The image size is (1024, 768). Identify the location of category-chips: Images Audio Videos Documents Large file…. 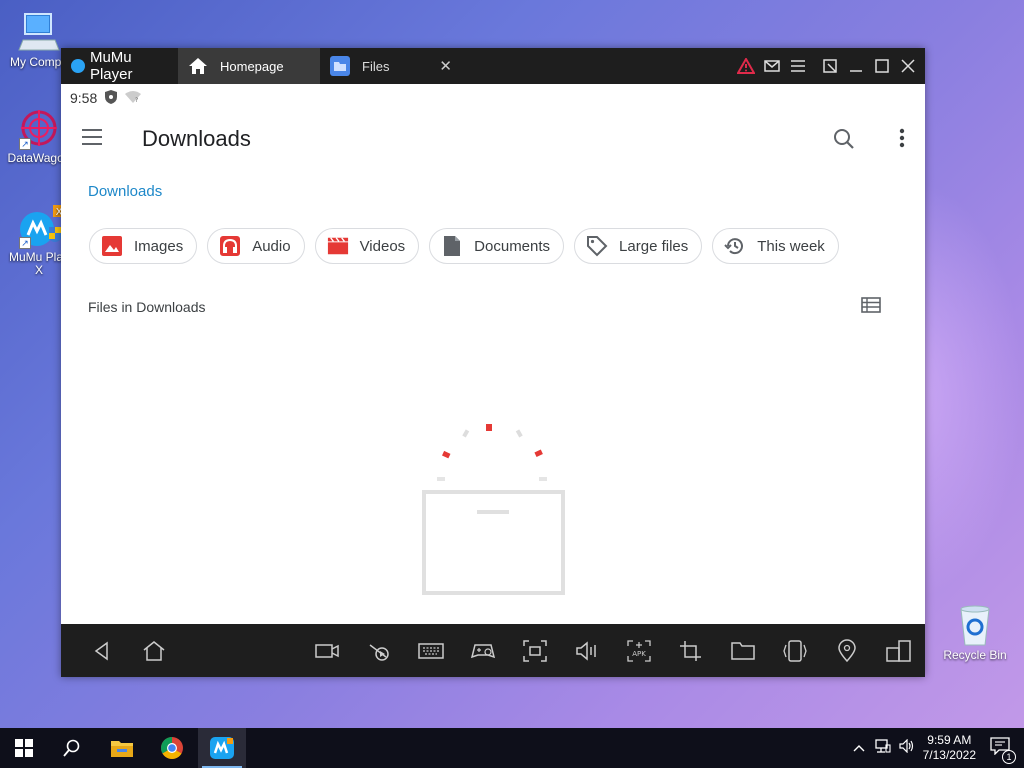
(464, 246).